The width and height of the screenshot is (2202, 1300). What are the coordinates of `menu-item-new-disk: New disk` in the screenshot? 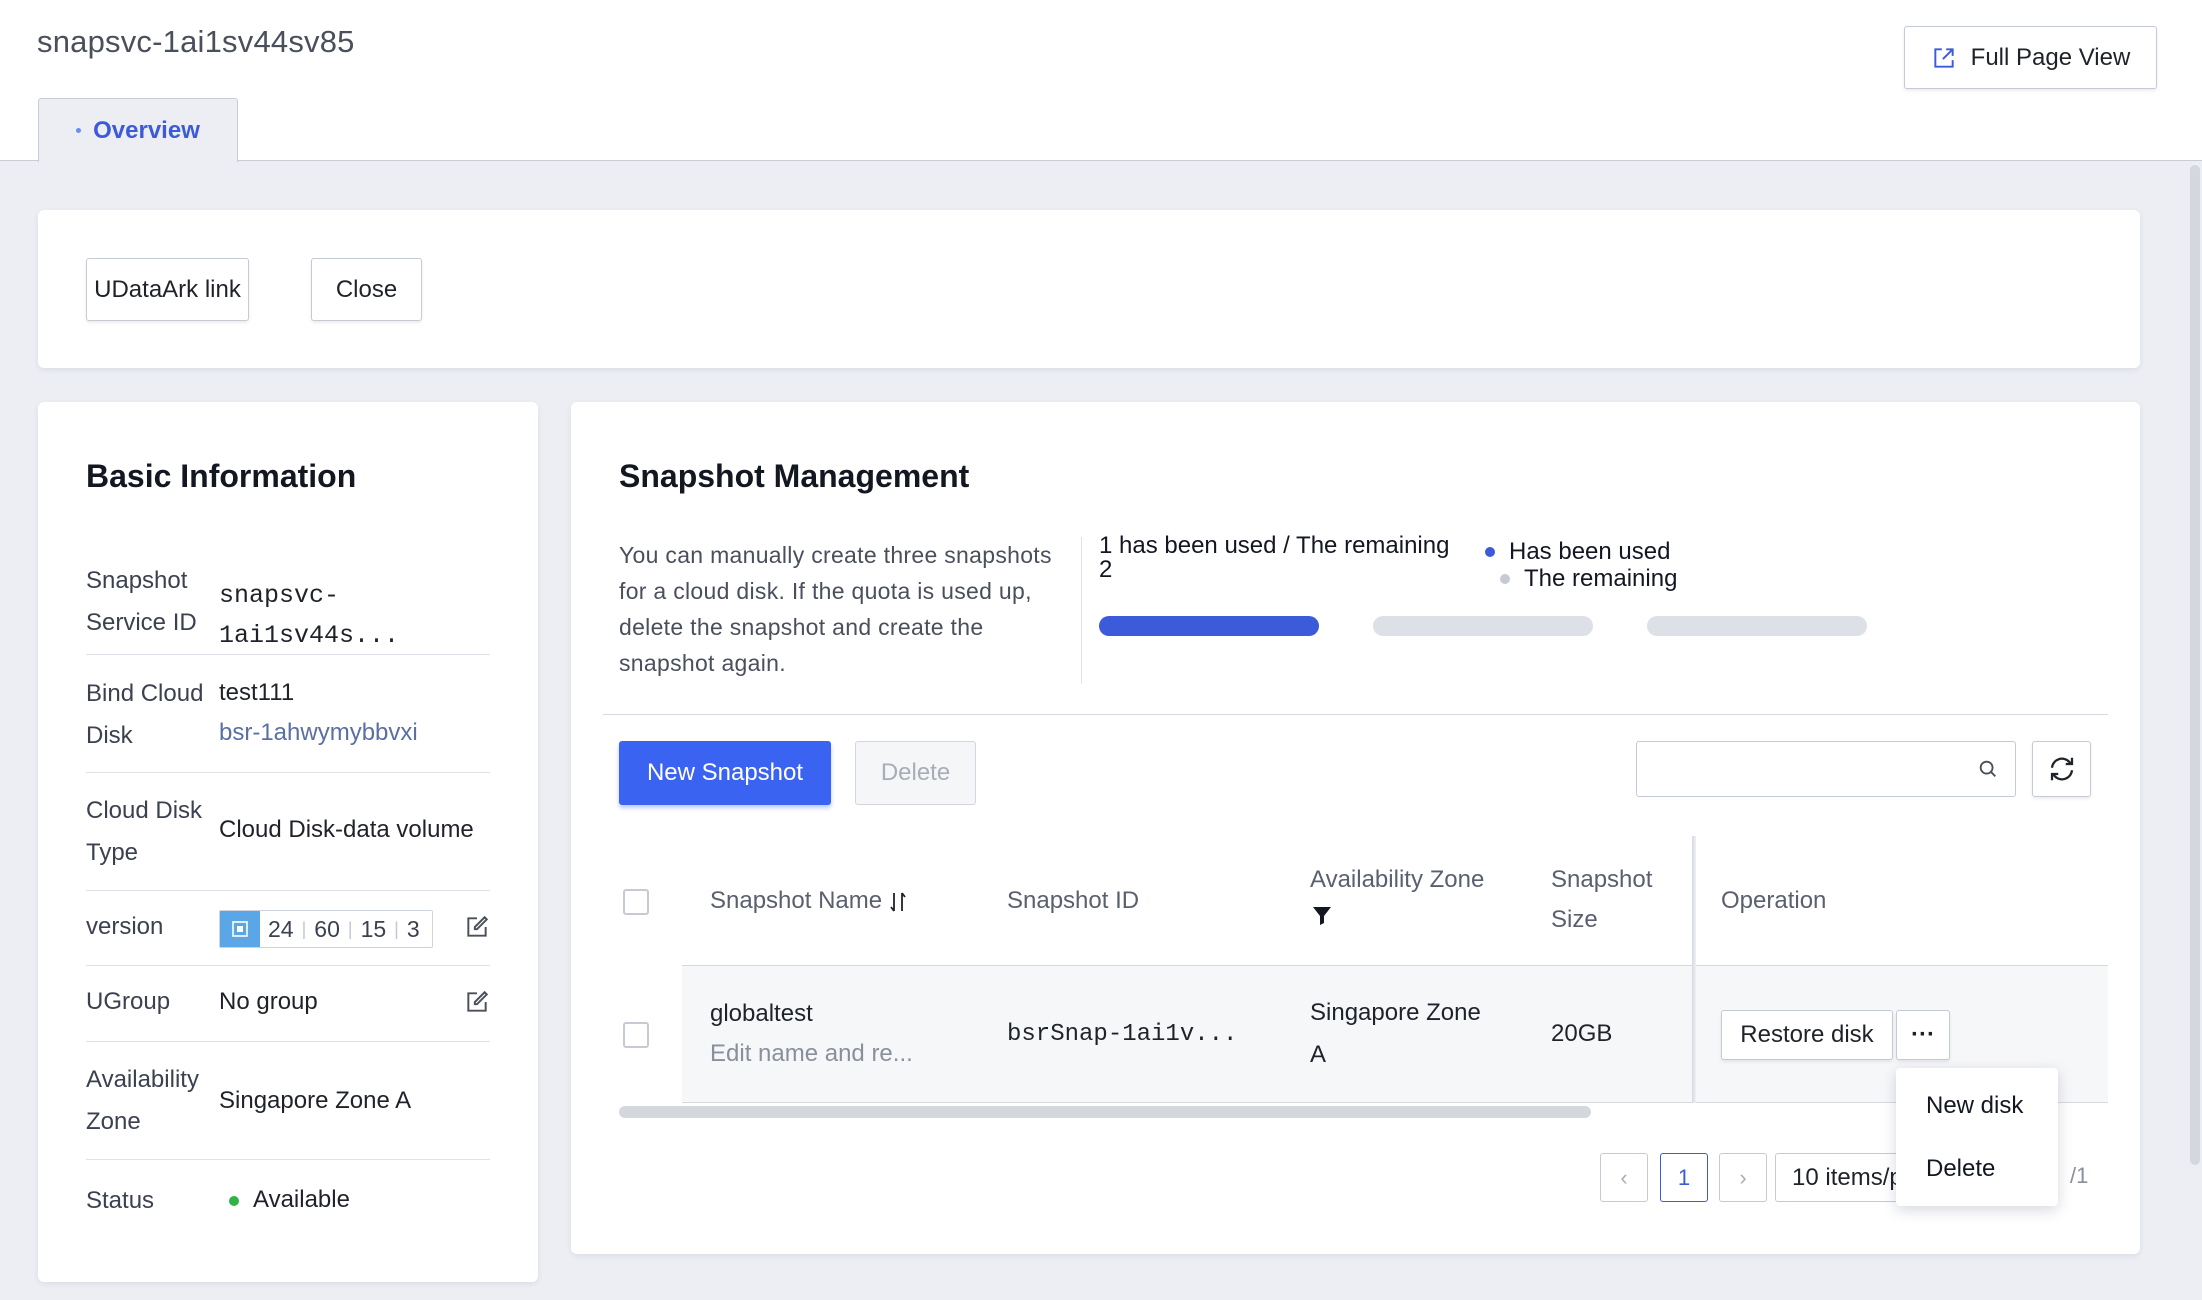 It's located at (1977, 1106).